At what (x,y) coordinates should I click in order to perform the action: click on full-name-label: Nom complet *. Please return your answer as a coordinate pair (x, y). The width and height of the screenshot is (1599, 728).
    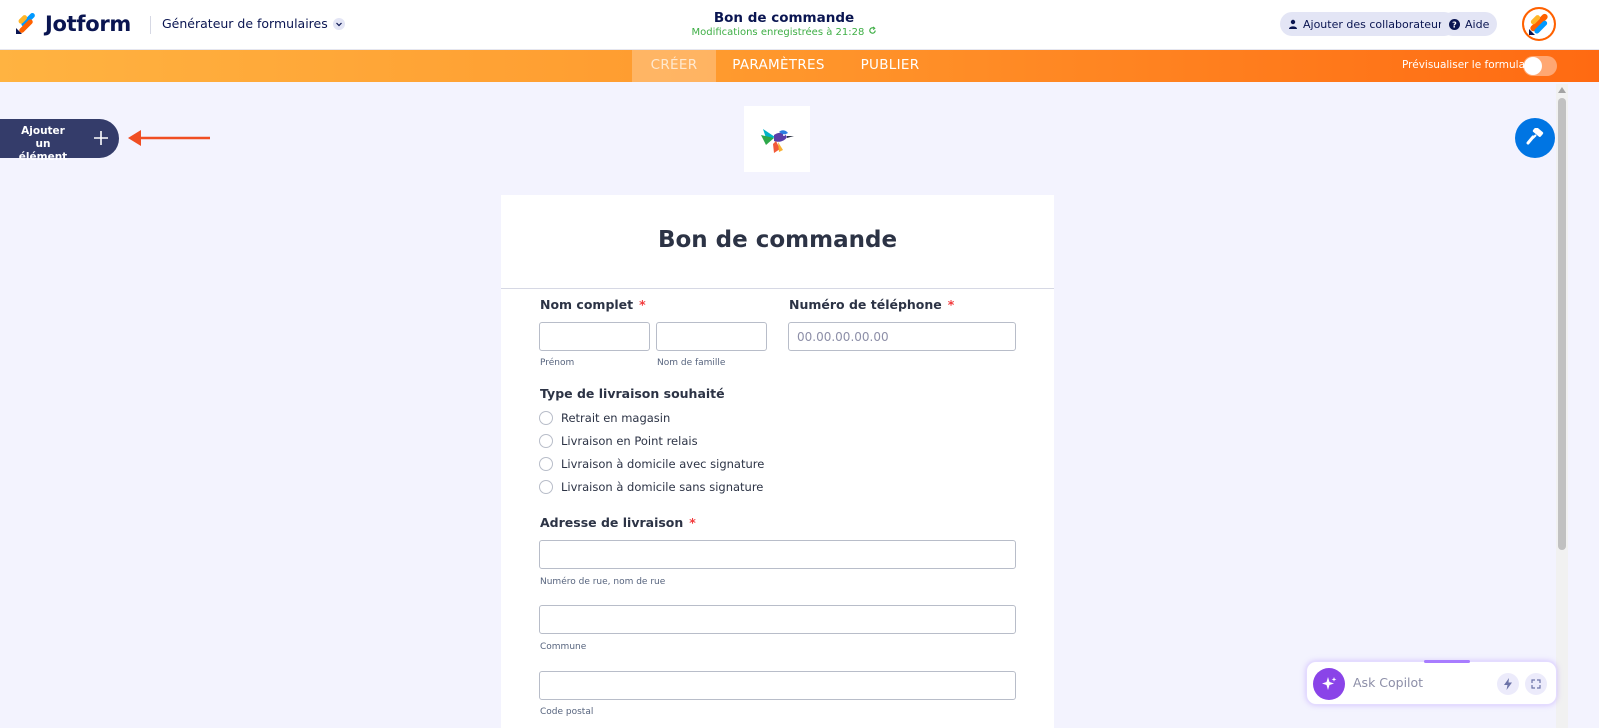
    Looking at the image, I should click on (593, 304).